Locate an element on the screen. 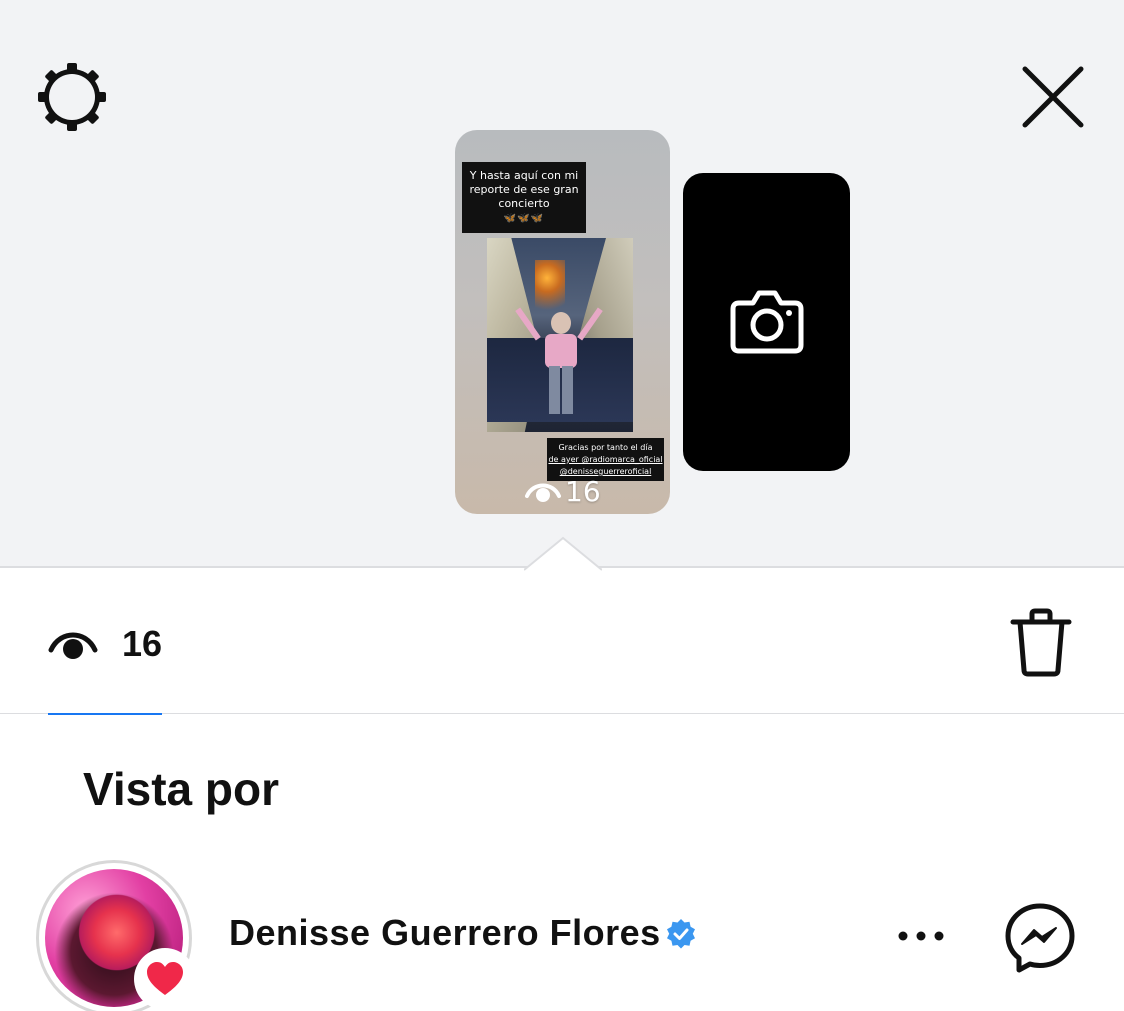 The height and width of the screenshot is (1011, 1124). more-options-button is located at coordinates (921, 936).